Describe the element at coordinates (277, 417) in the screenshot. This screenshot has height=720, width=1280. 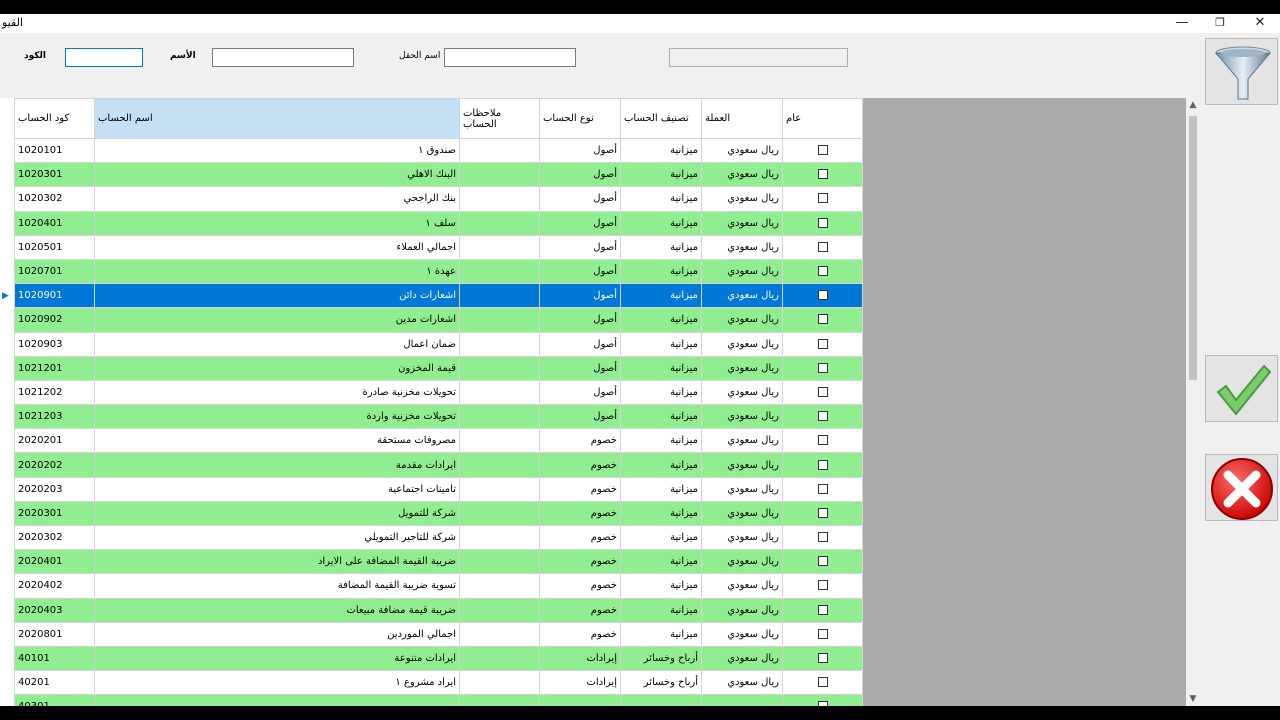
I see `cell-name: تحويلات مخزنية واردة` at that location.